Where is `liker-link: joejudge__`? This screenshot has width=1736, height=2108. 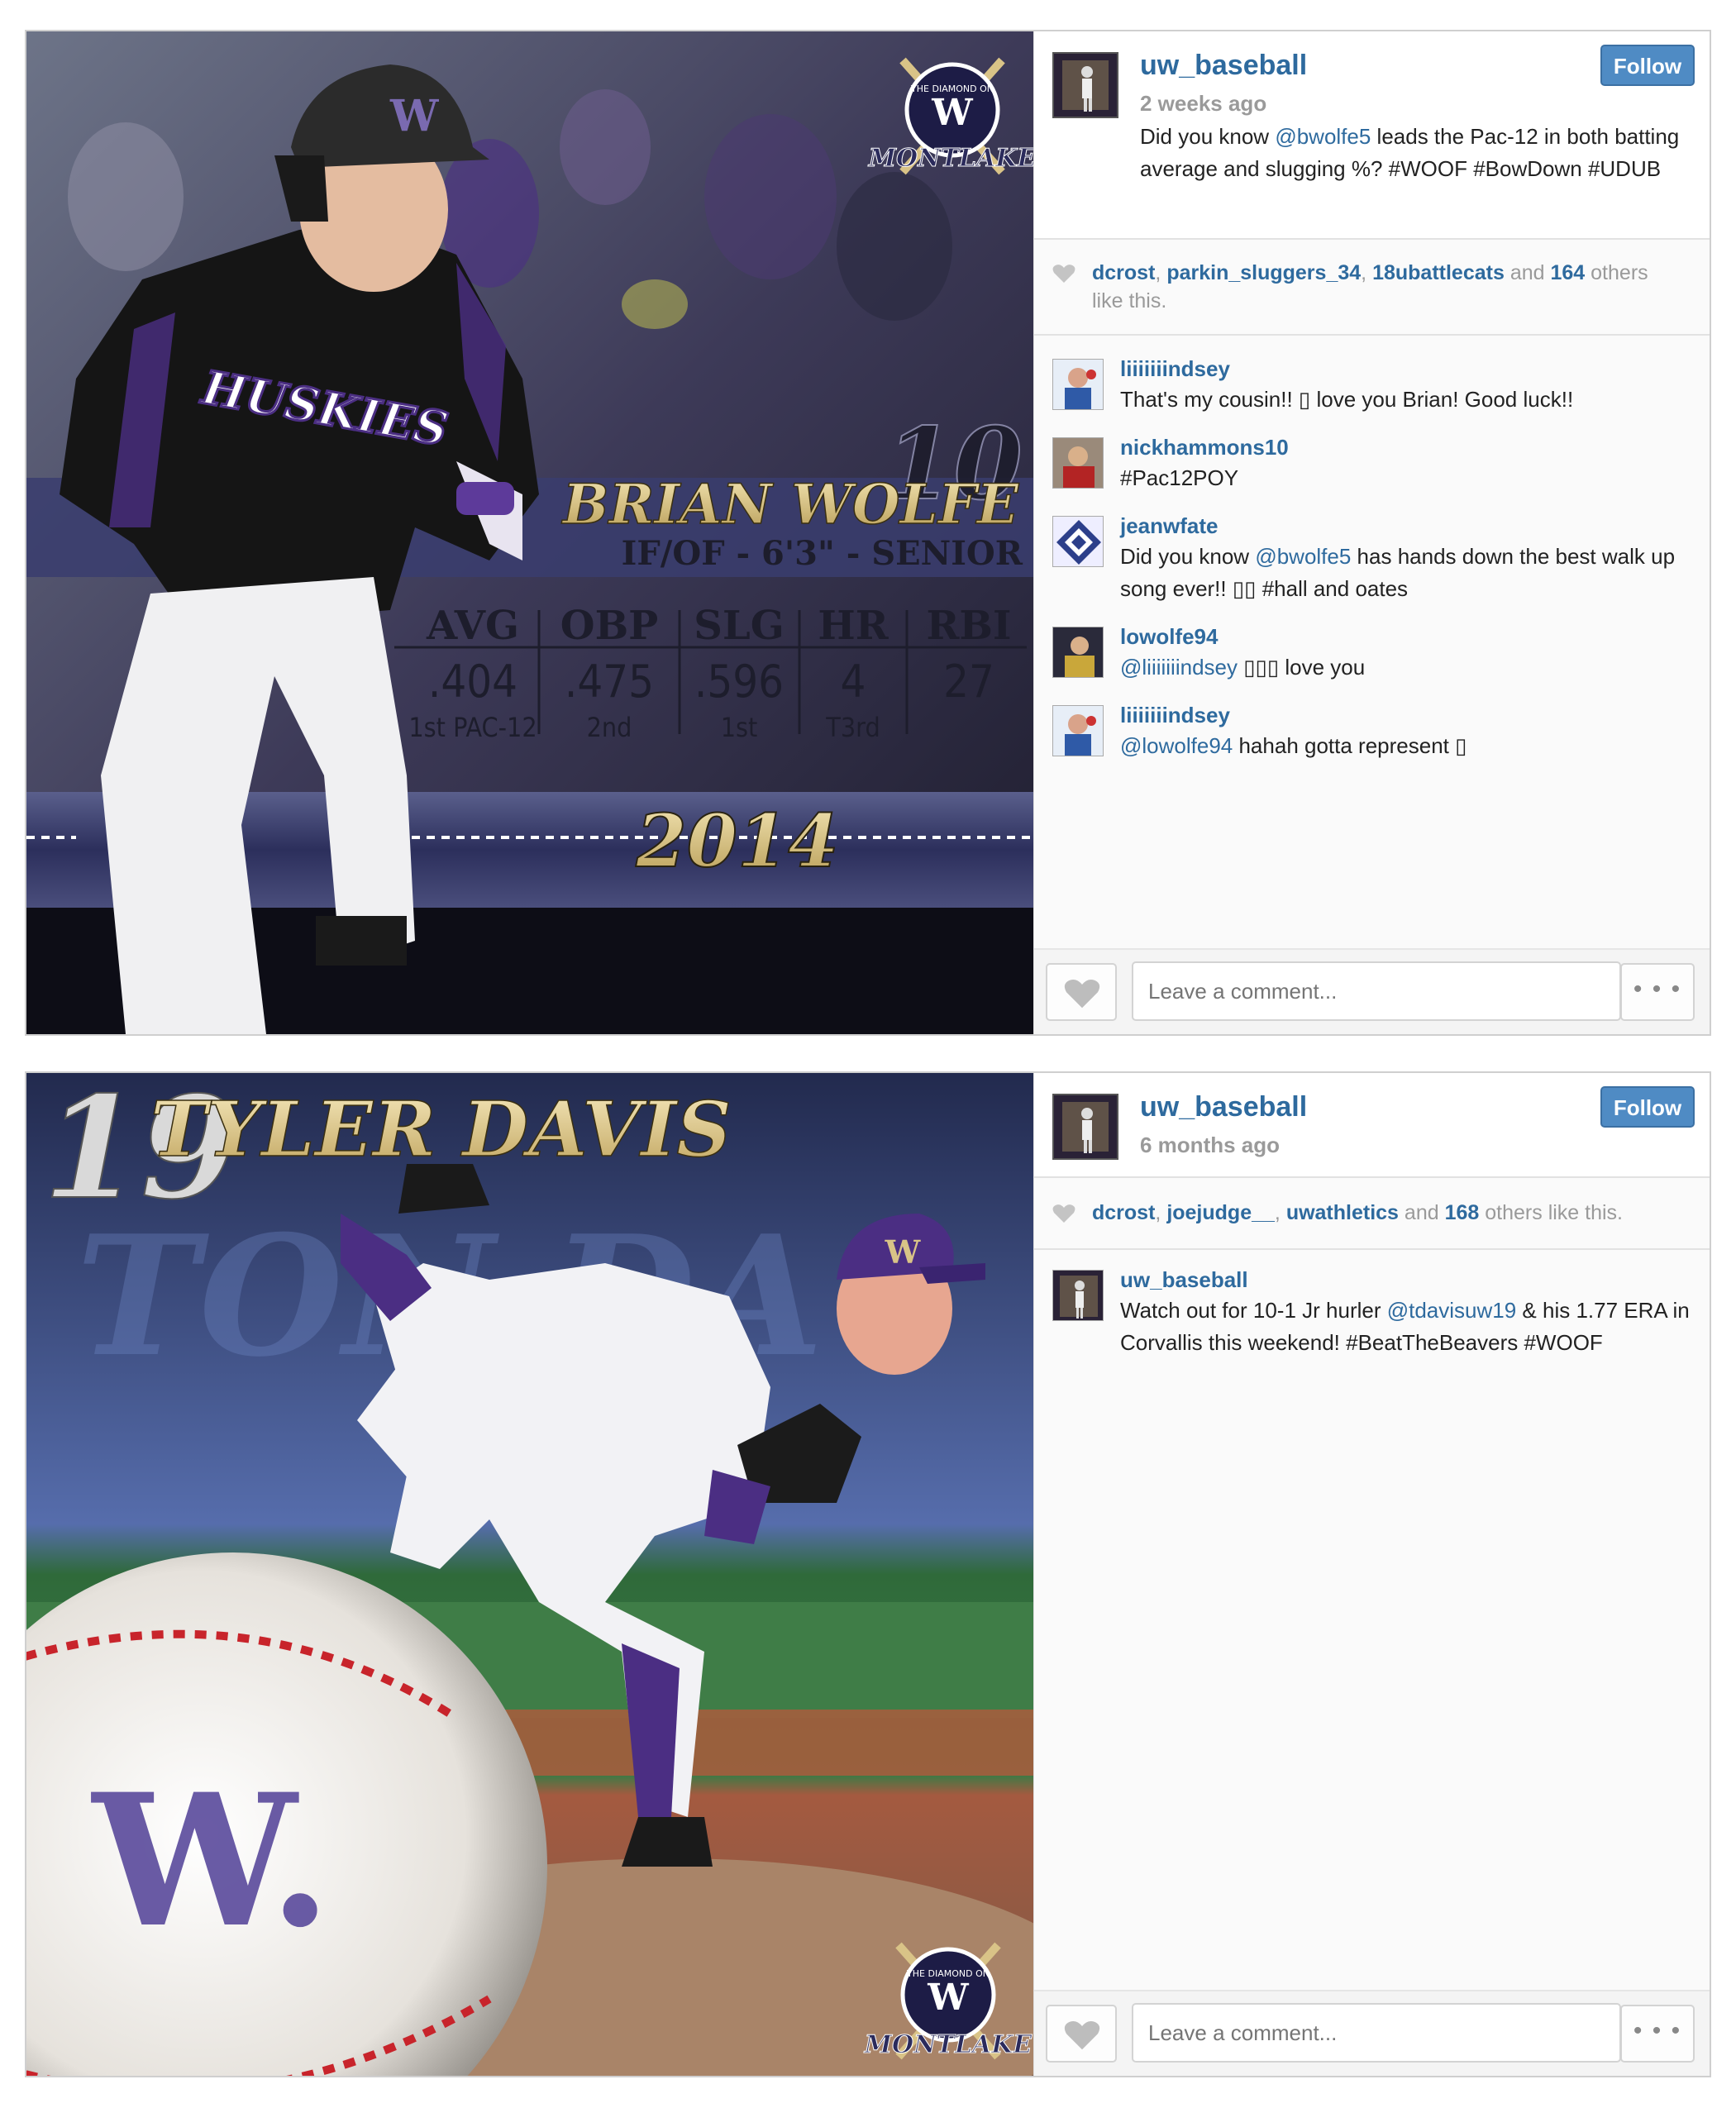
liker-link: joejudge__ is located at coordinates (1220, 1212).